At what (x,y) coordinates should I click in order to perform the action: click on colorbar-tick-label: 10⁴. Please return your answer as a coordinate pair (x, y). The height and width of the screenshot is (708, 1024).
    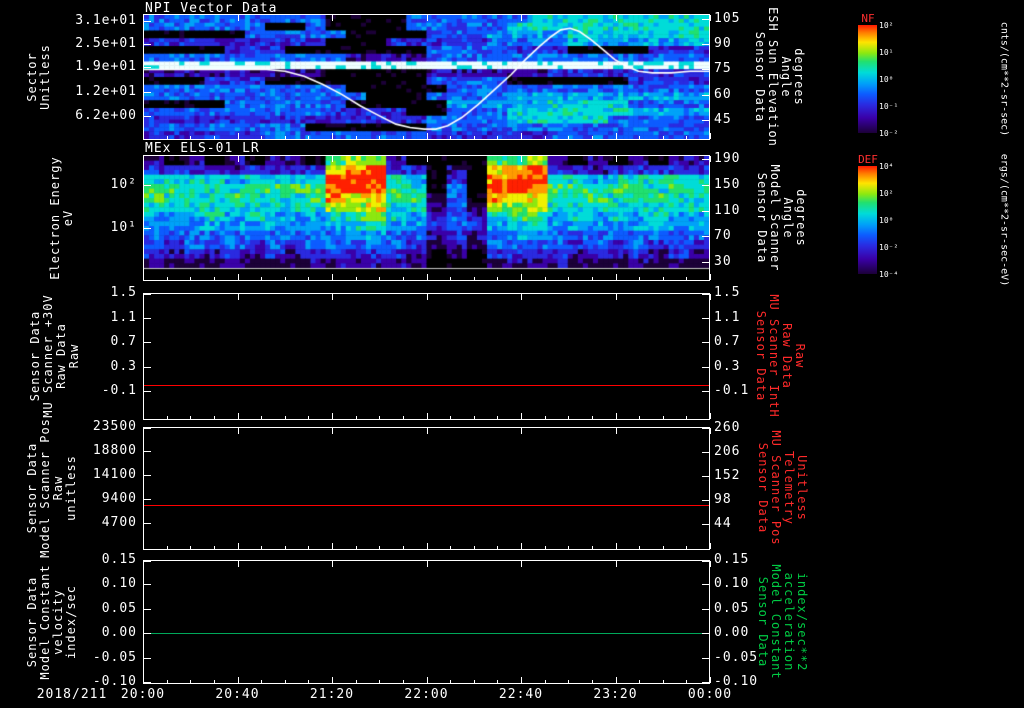
    Looking at the image, I should click on (886, 166).